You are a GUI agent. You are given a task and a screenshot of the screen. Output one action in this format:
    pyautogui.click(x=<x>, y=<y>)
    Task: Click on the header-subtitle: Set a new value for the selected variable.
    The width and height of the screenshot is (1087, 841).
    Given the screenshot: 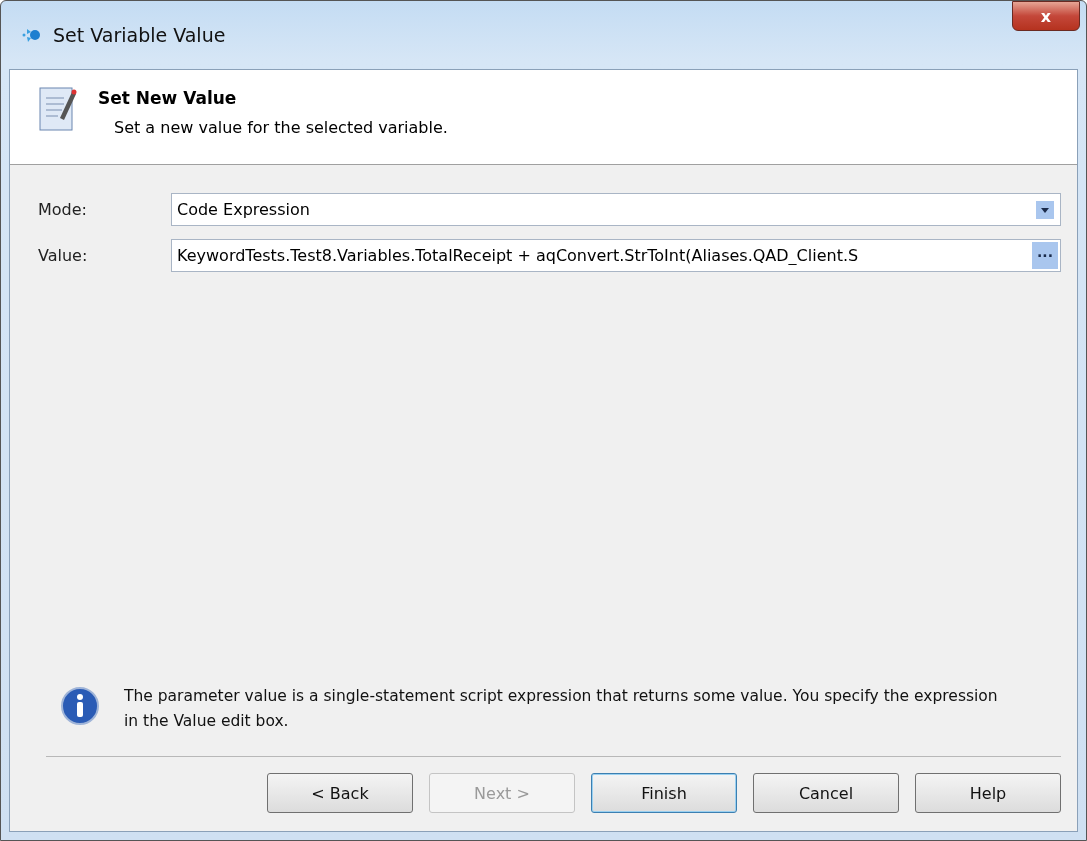 What is the action you would take?
    pyautogui.click(x=281, y=127)
    